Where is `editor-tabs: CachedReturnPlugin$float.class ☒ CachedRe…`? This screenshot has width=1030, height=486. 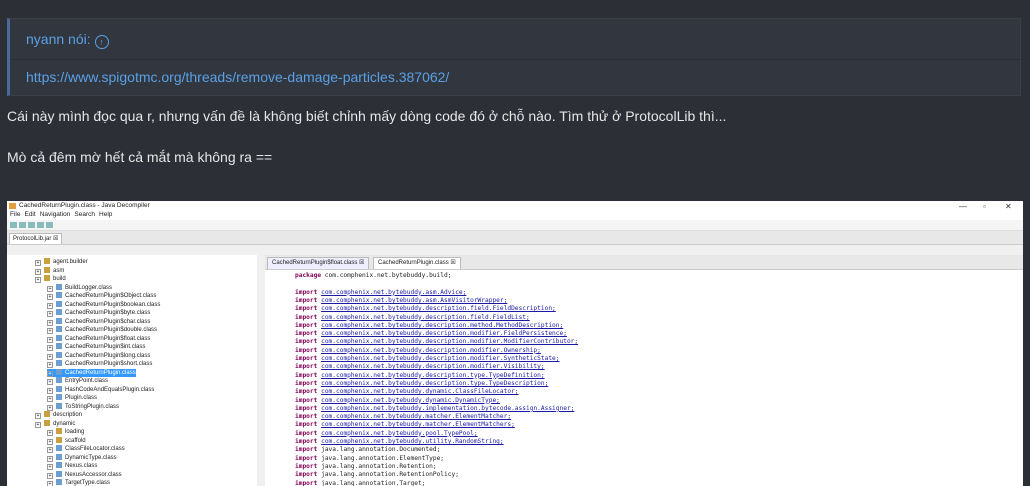 editor-tabs: CachedReturnPlugin$float.class ☒ CachedRe… is located at coordinates (644, 262).